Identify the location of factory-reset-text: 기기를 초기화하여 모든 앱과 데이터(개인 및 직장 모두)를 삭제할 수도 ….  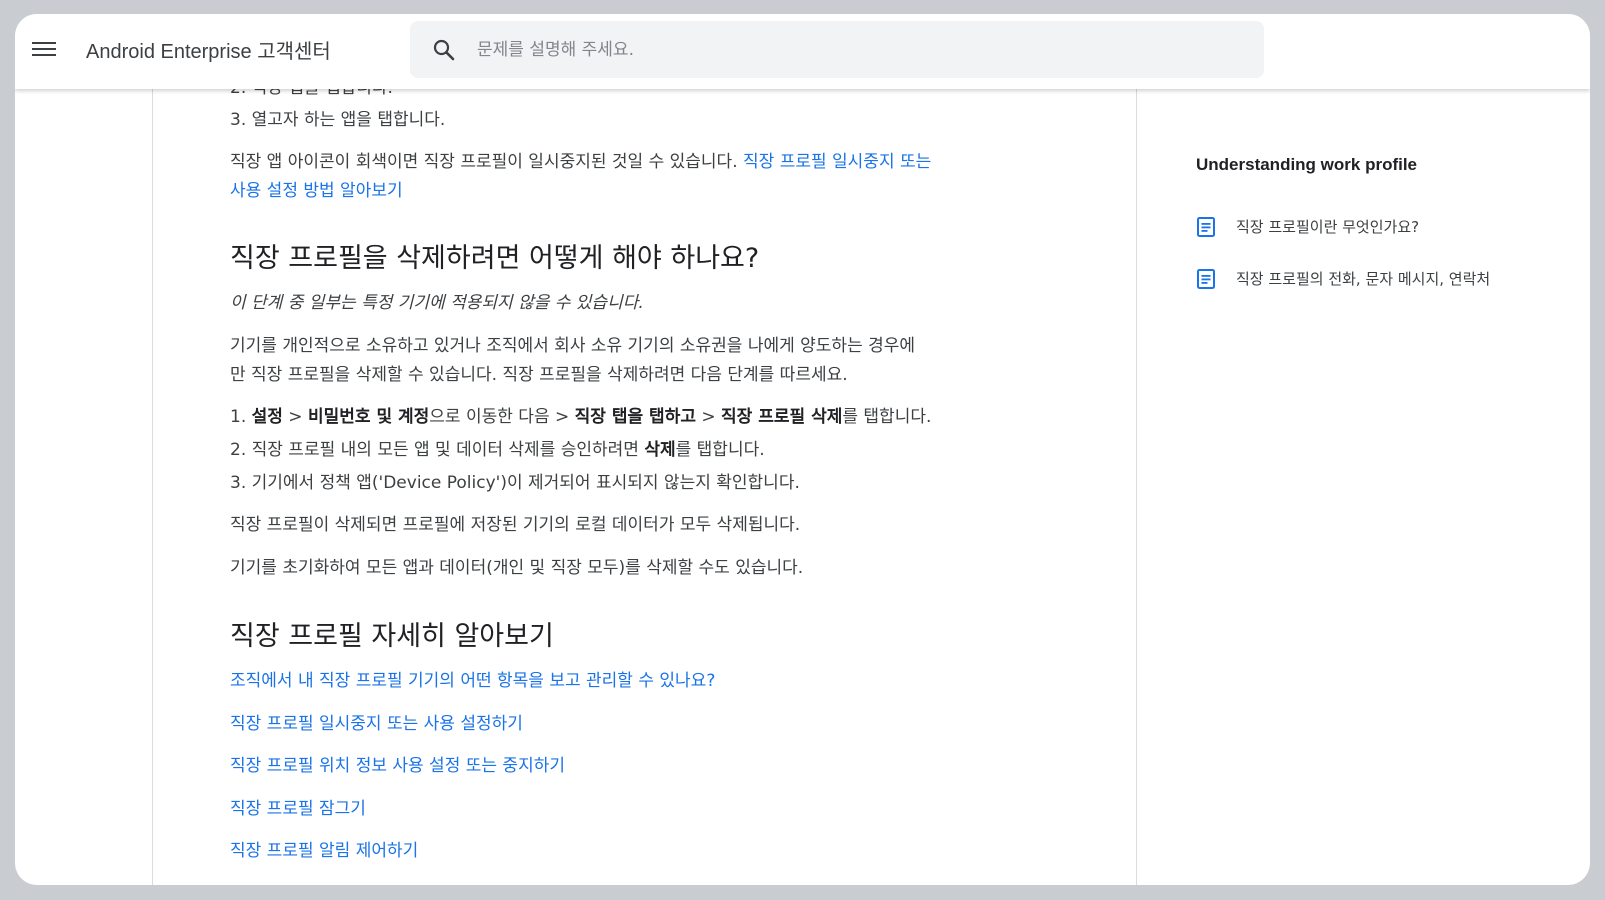
(517, 568).